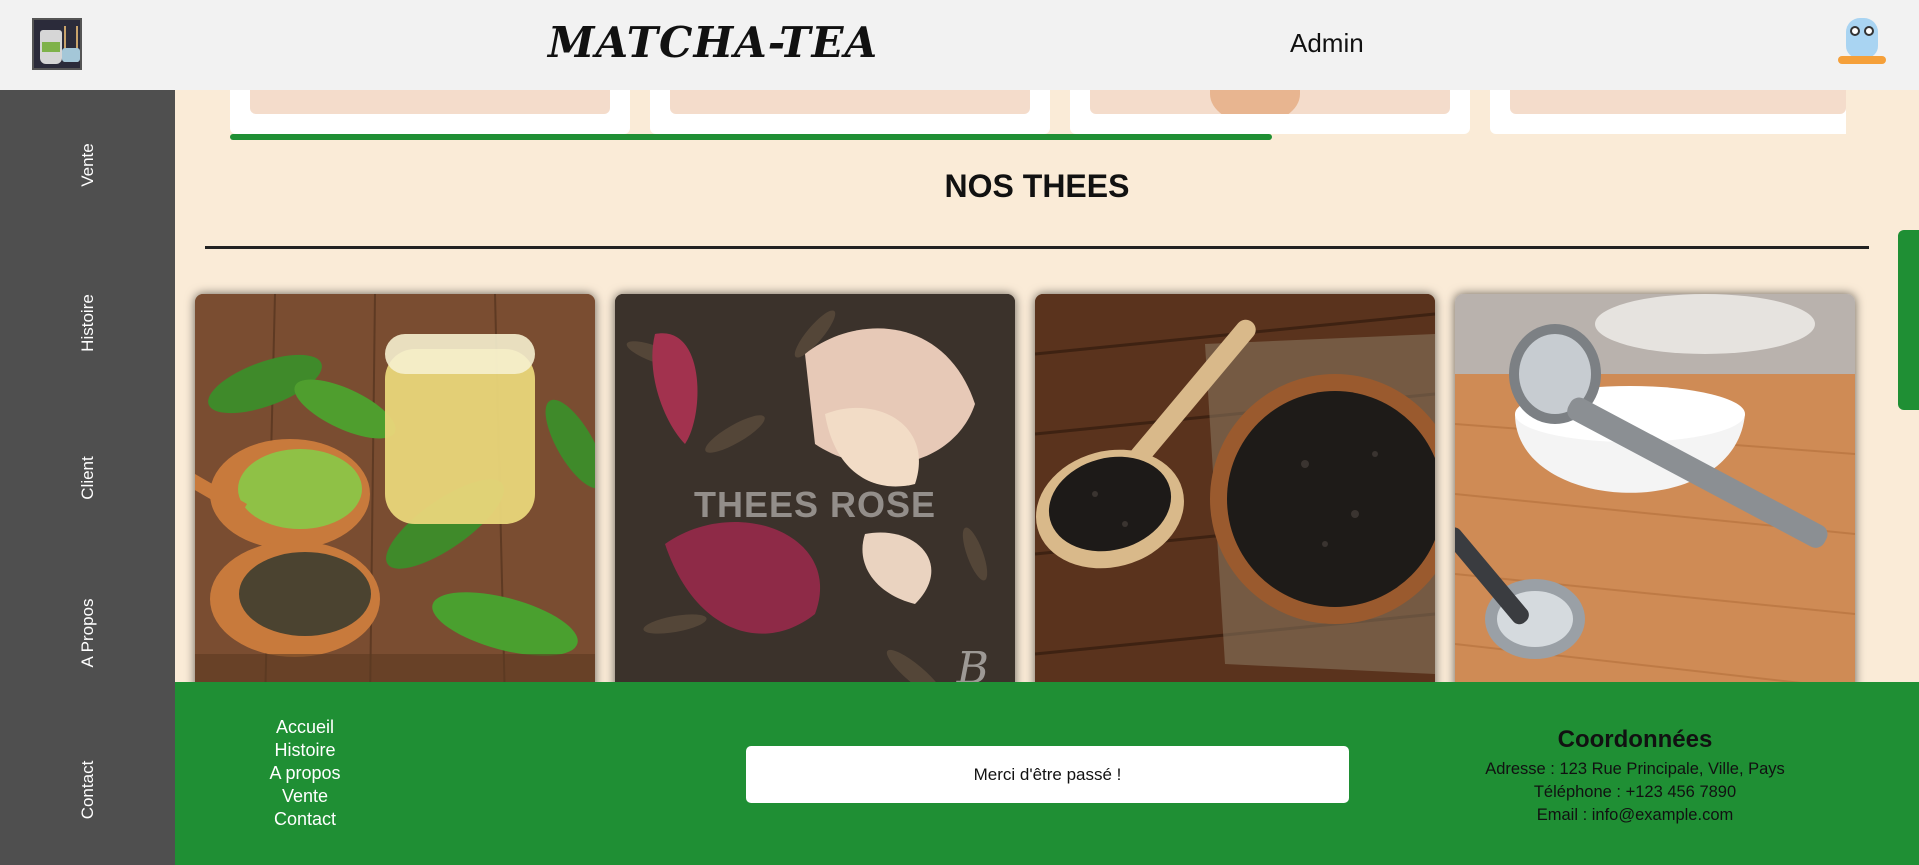  I want to click on footer-link-vente: Vente, so click(305, 796).